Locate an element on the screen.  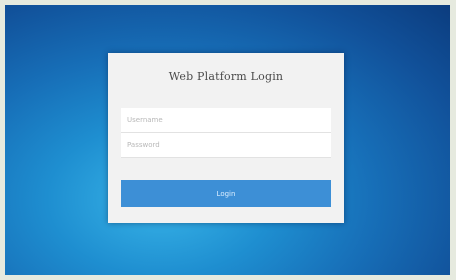
login-button: Login is located at coordinates (226, 193).